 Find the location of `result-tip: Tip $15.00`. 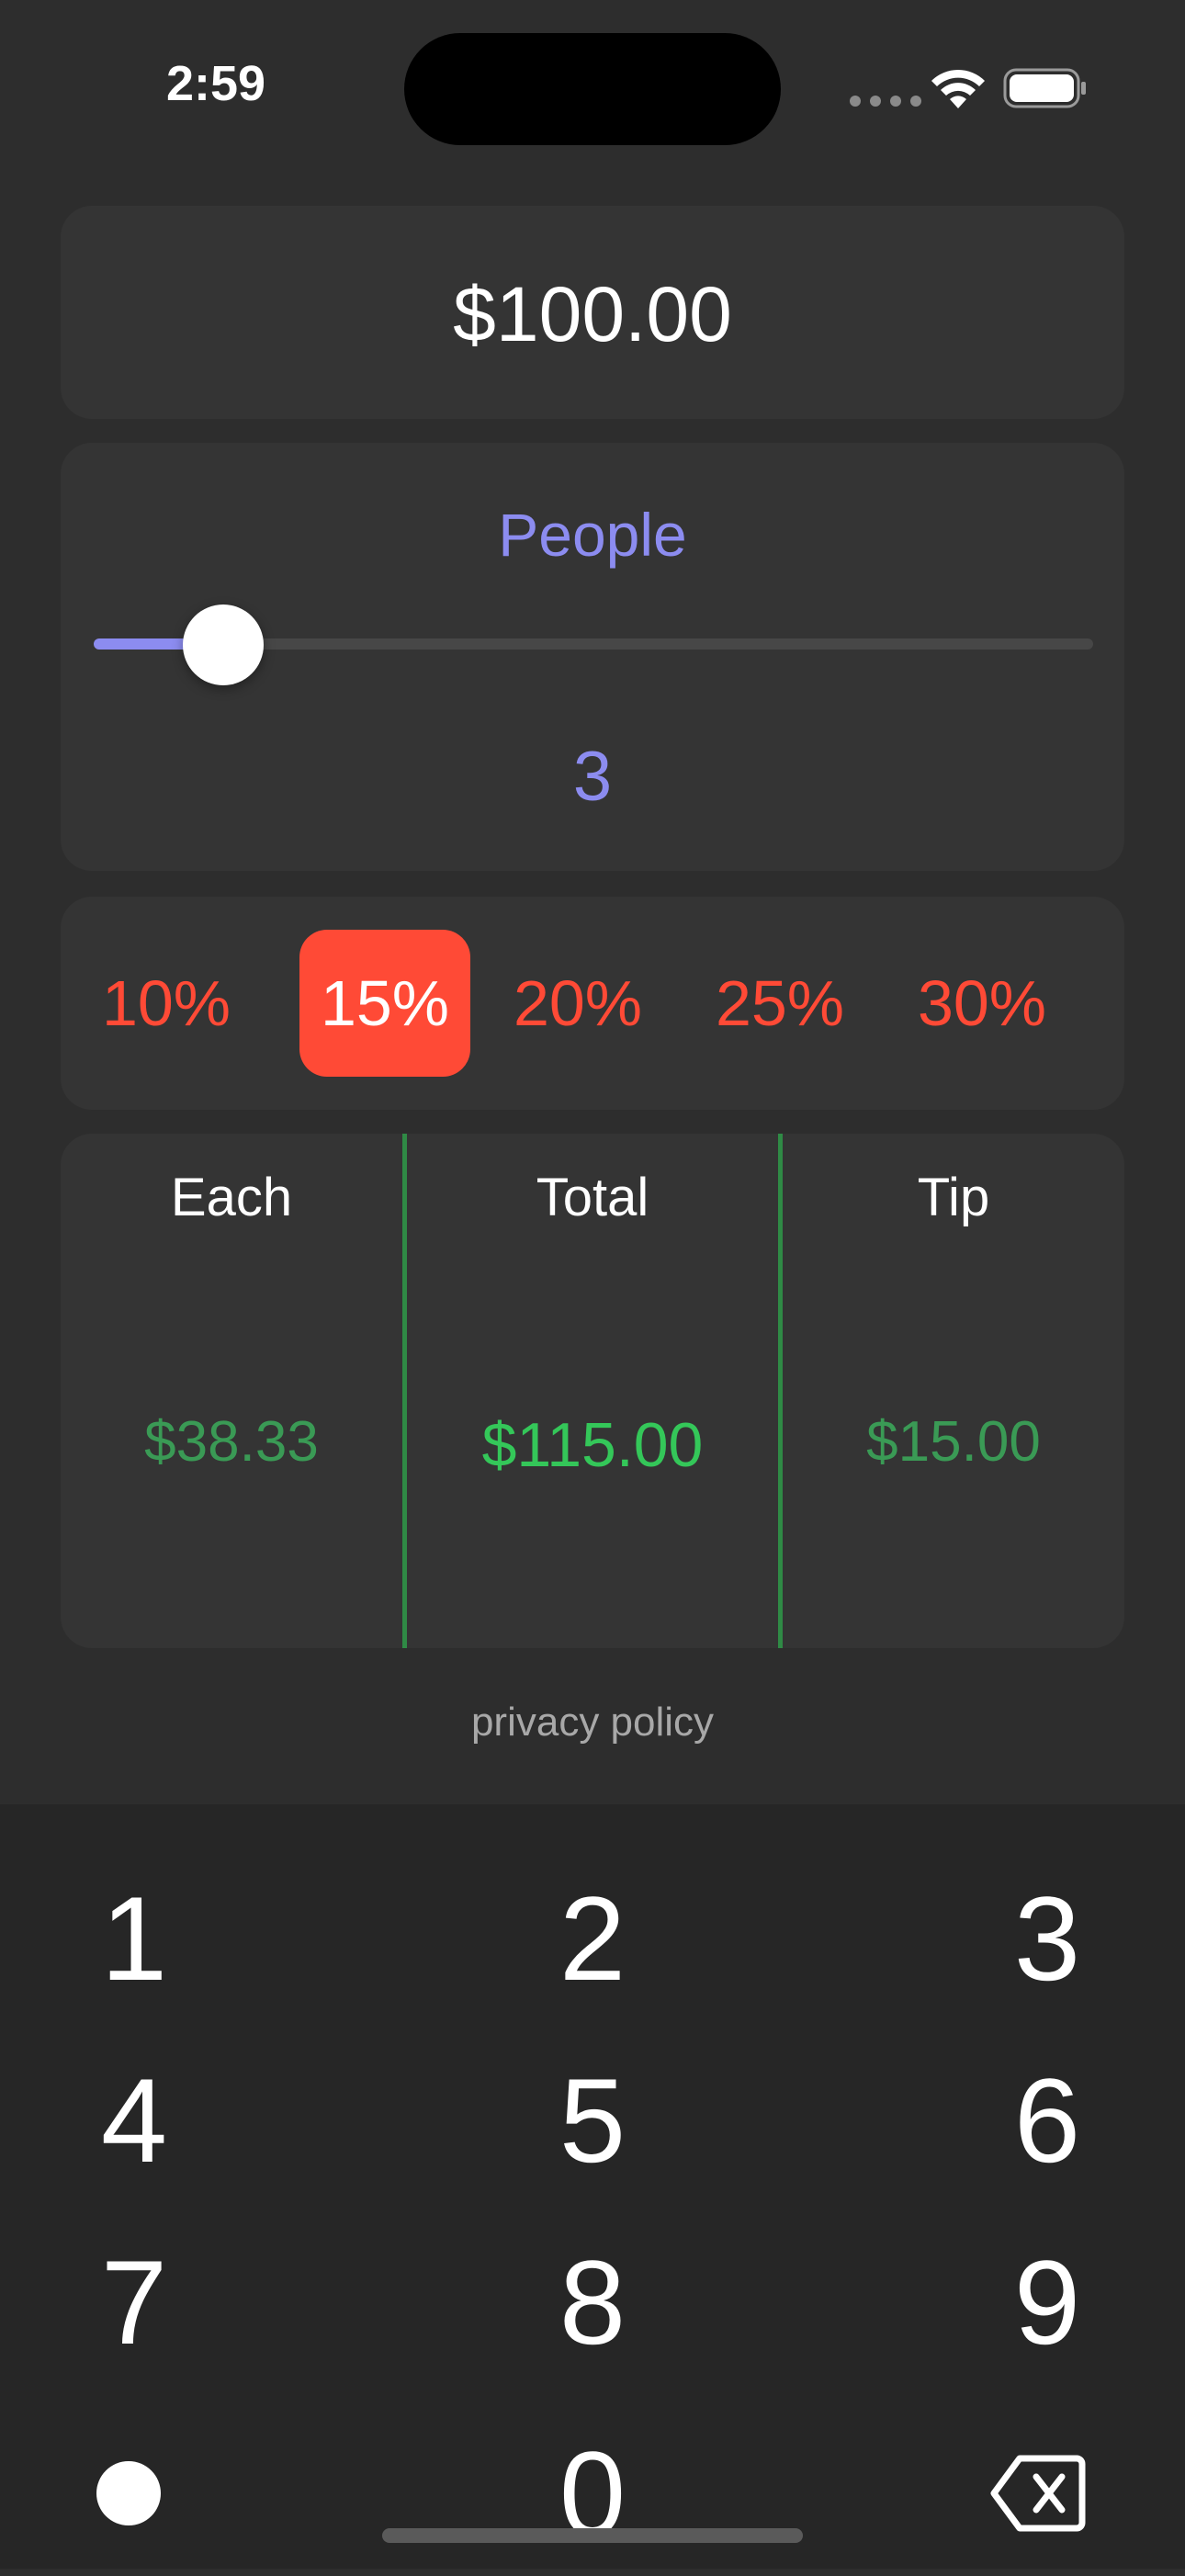

result-tip: Tip $15.00 is located at coordinates (953, 1391).